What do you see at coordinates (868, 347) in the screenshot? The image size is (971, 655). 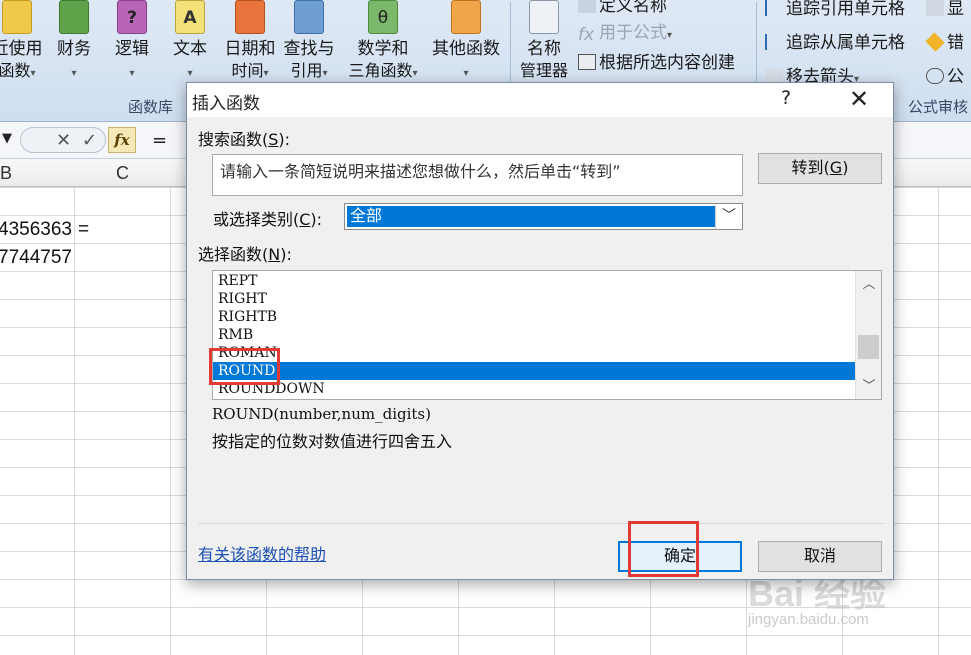 I see `scrollbar-thumb` at bounding box center [868, 347].